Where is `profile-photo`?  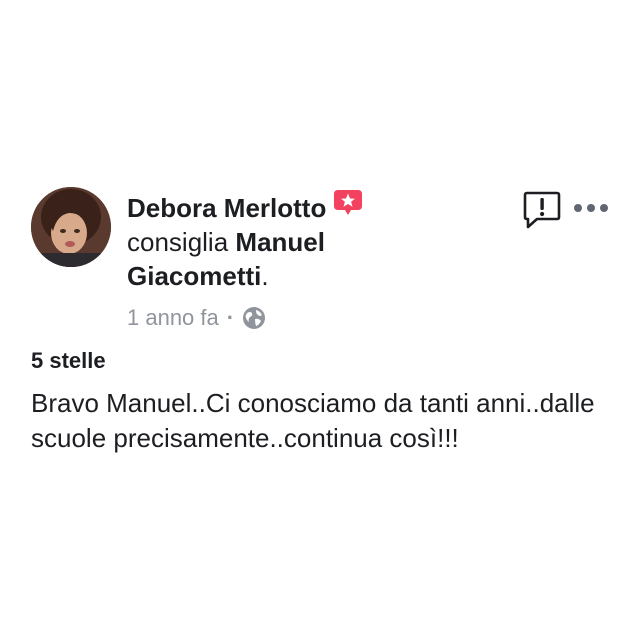
profile-photo is located at coordinates (71, 227).